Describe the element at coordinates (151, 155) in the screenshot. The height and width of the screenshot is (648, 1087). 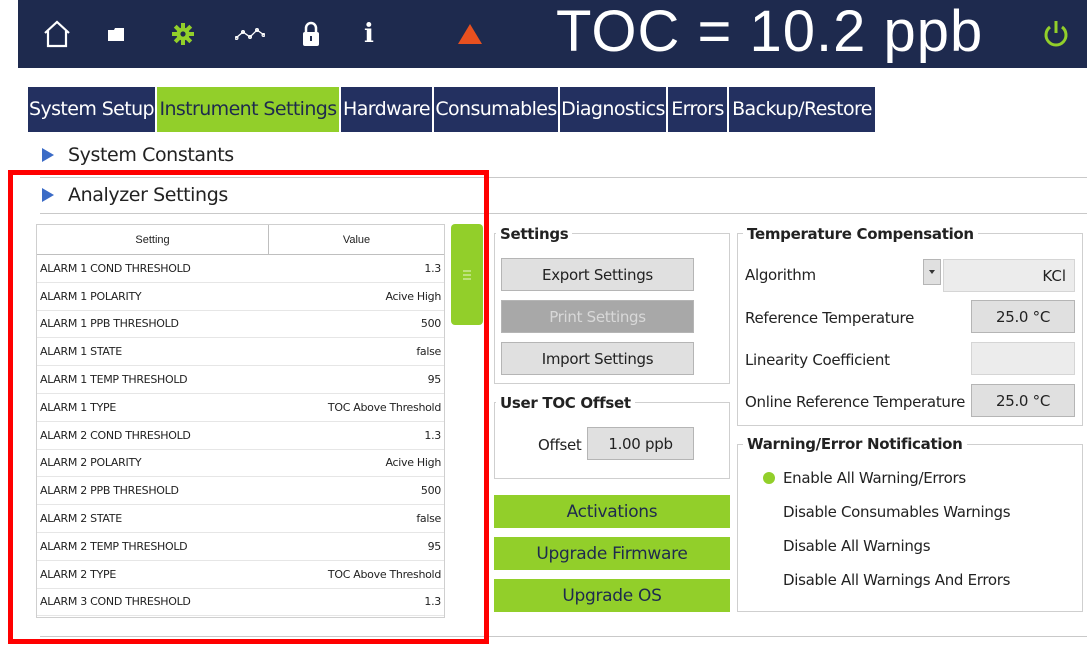
I see `section-label: System Constants` at that location.